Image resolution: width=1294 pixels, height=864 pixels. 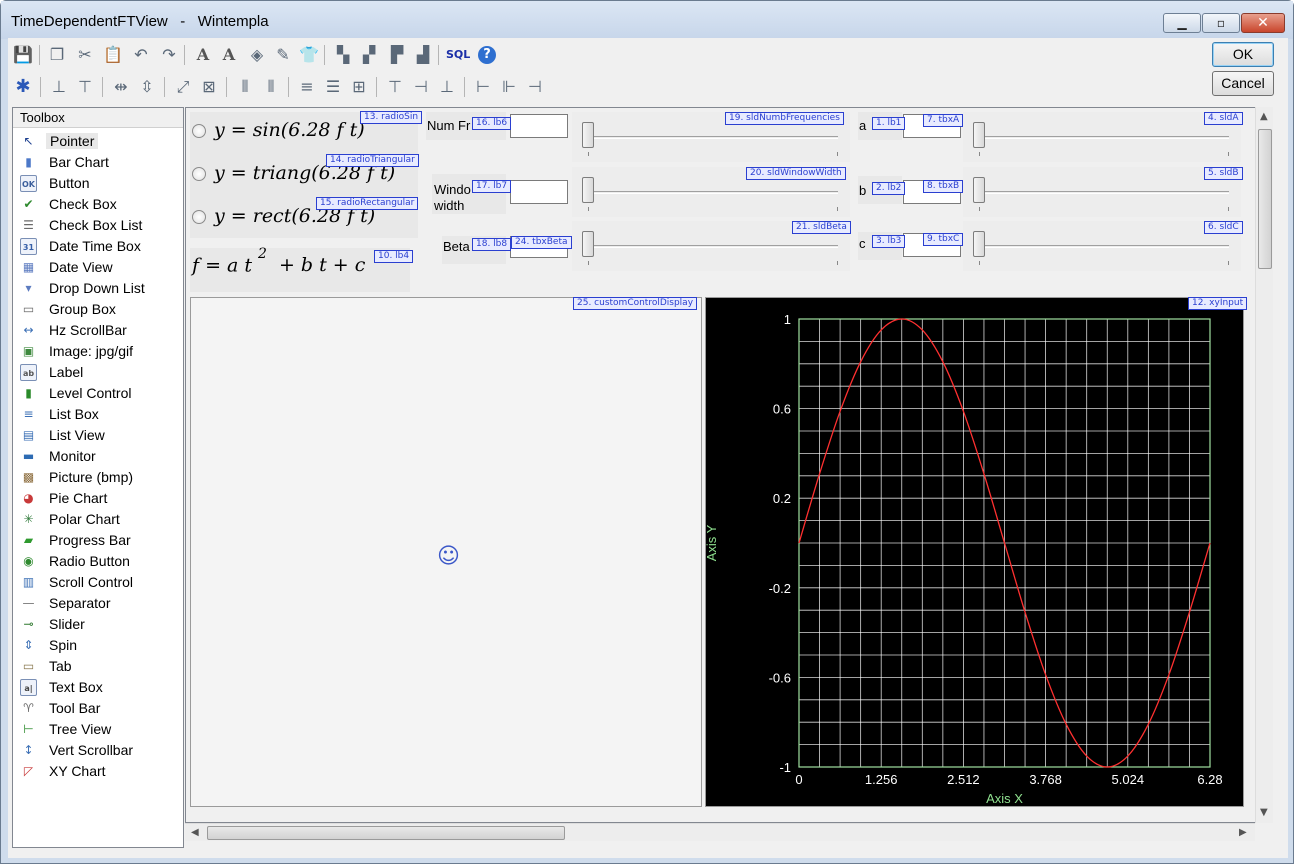 What do you see at coordinates (98, 666) in the screenshot?
I see `toolbox-item-tab: ▭ Tab` at bounding box center [98, 666].